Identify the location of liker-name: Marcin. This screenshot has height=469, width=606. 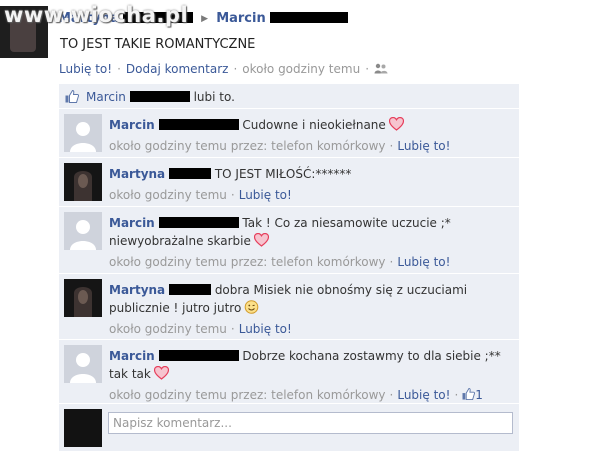
(106, 97).